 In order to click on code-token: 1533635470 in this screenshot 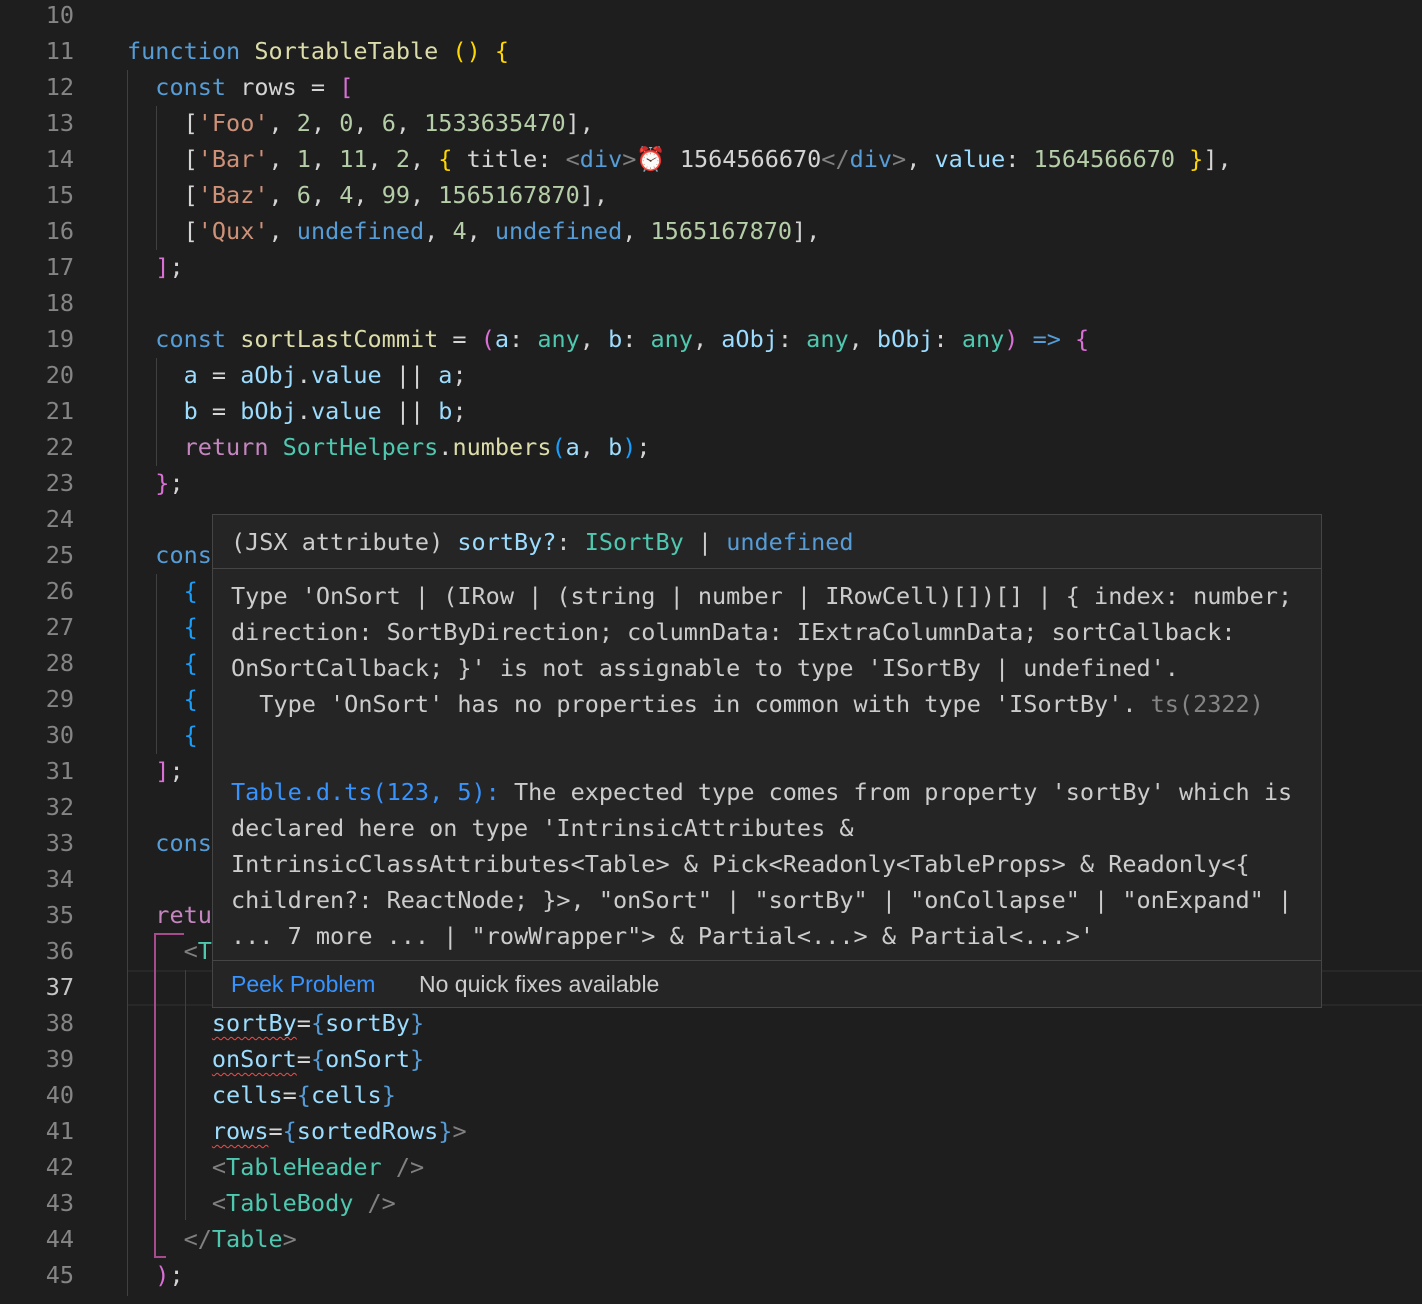, I will do `click(495, 123)`.